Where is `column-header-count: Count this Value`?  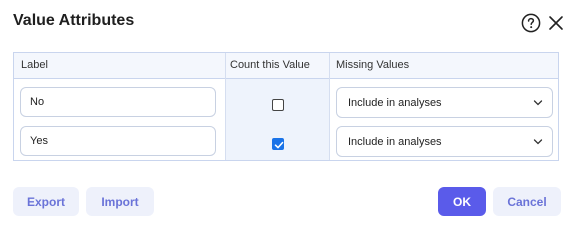
column-header-count: Count this Value is located at coordinates (270, 65).